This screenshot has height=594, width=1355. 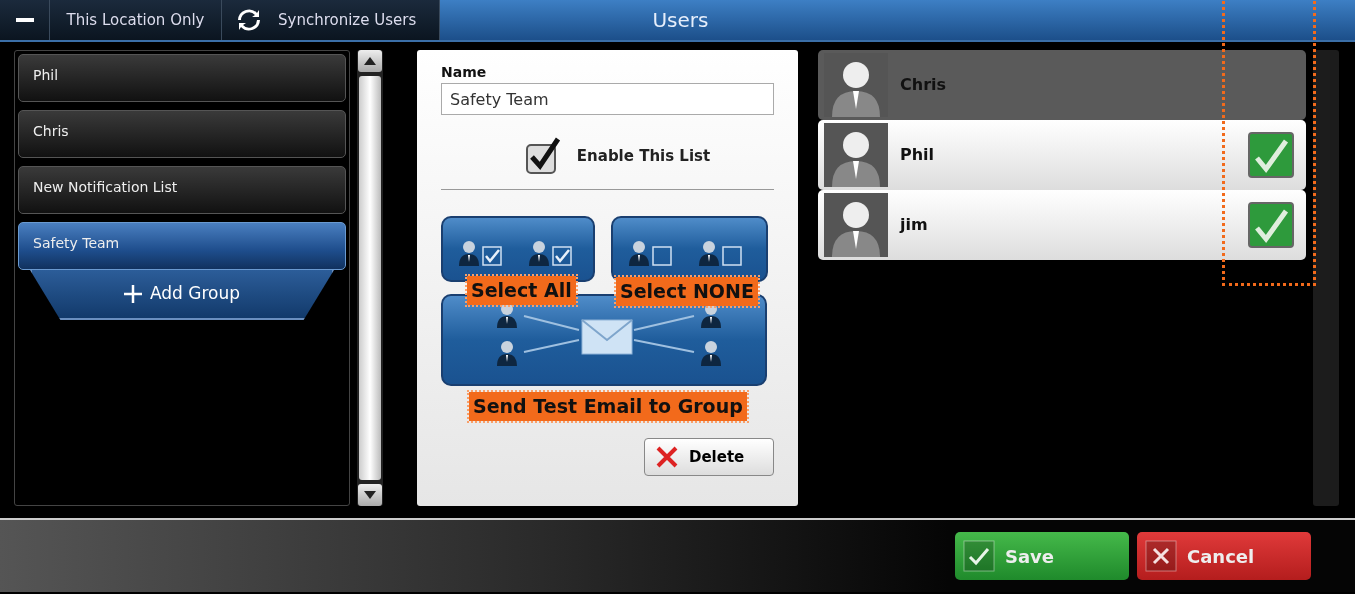 What do you see at coordinates (370, 495) in the screenshot?
I see `scroll-down-icon` at bounding box center [370, 495].